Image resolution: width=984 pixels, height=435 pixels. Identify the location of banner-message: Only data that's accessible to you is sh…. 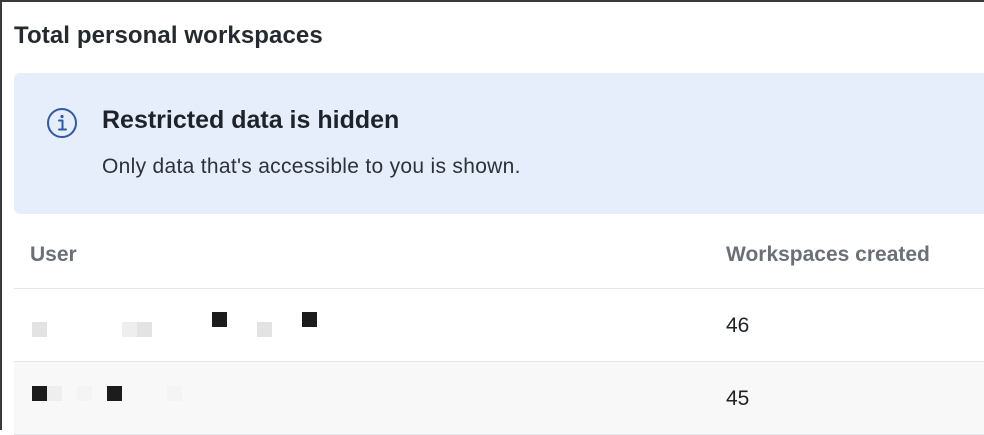
(311, 166).